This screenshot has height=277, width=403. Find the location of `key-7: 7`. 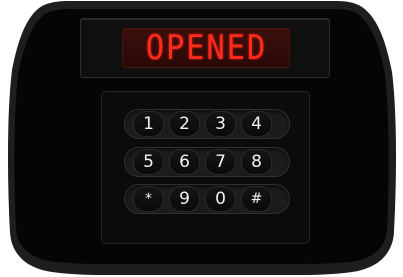

key-7: 7 is located at coordinates (220, 162).